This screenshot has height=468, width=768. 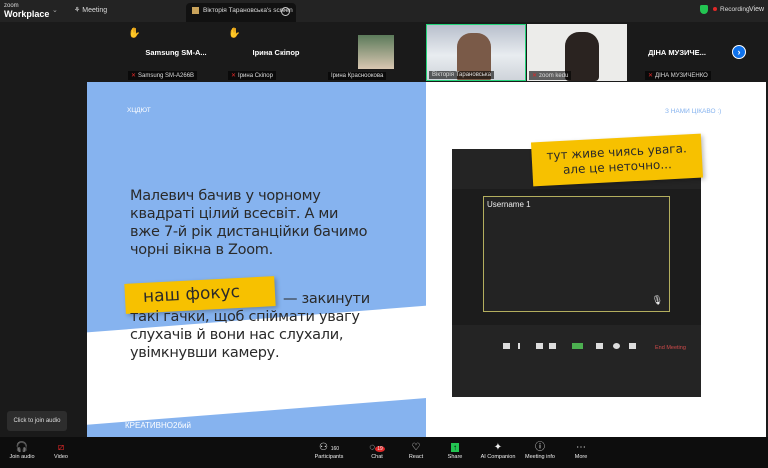 What do you see at coordinates (581, 457) in the screenshot?
I see `button-label: More` at bounding box center [581, 457].